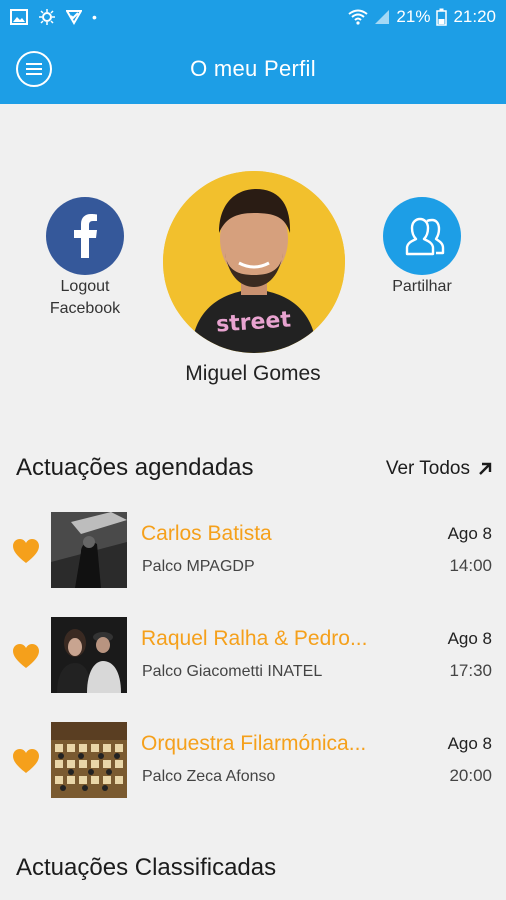  I want to click on list-item: Carlos Batista Palco MPAGDP Ago 8 14:00, so click(253, 552).